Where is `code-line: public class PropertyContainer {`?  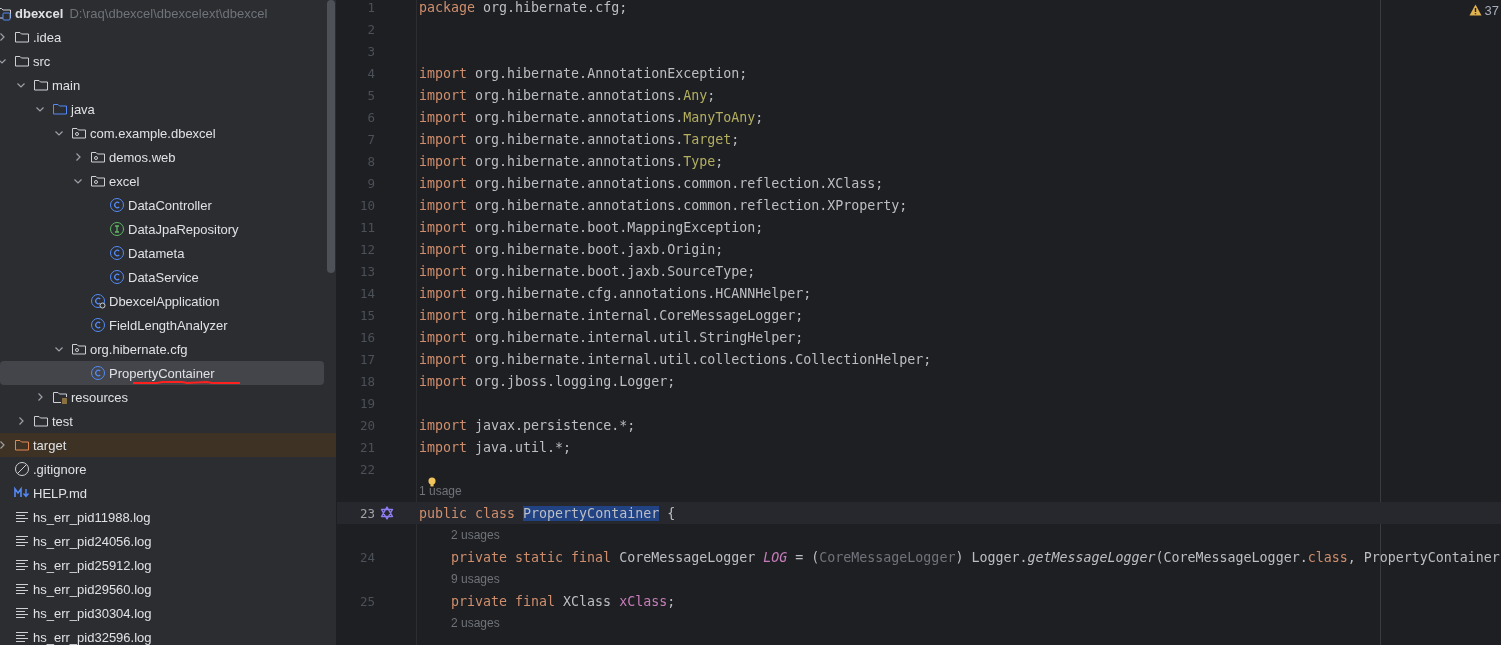
code-line: public class PropertyContainer { is located at coordinates (547, 513).